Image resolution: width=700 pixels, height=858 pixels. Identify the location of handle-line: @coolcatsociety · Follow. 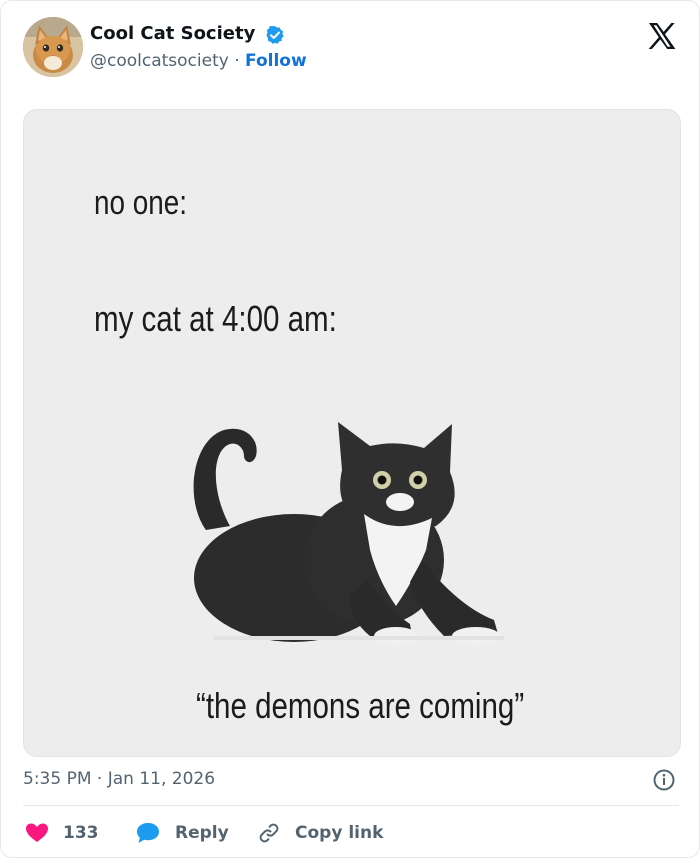
(198, 61).